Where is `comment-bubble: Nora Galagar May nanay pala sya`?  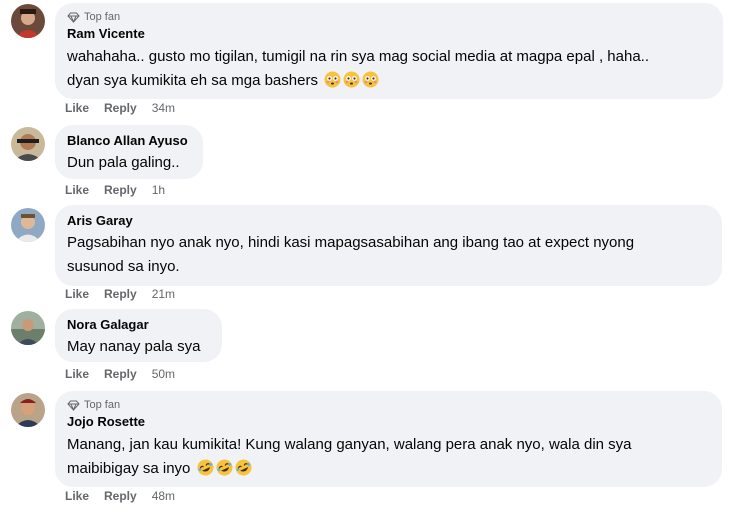
comment-bubble: Nora Galagar May nanay pala sya is located at coordinates (138, 335).